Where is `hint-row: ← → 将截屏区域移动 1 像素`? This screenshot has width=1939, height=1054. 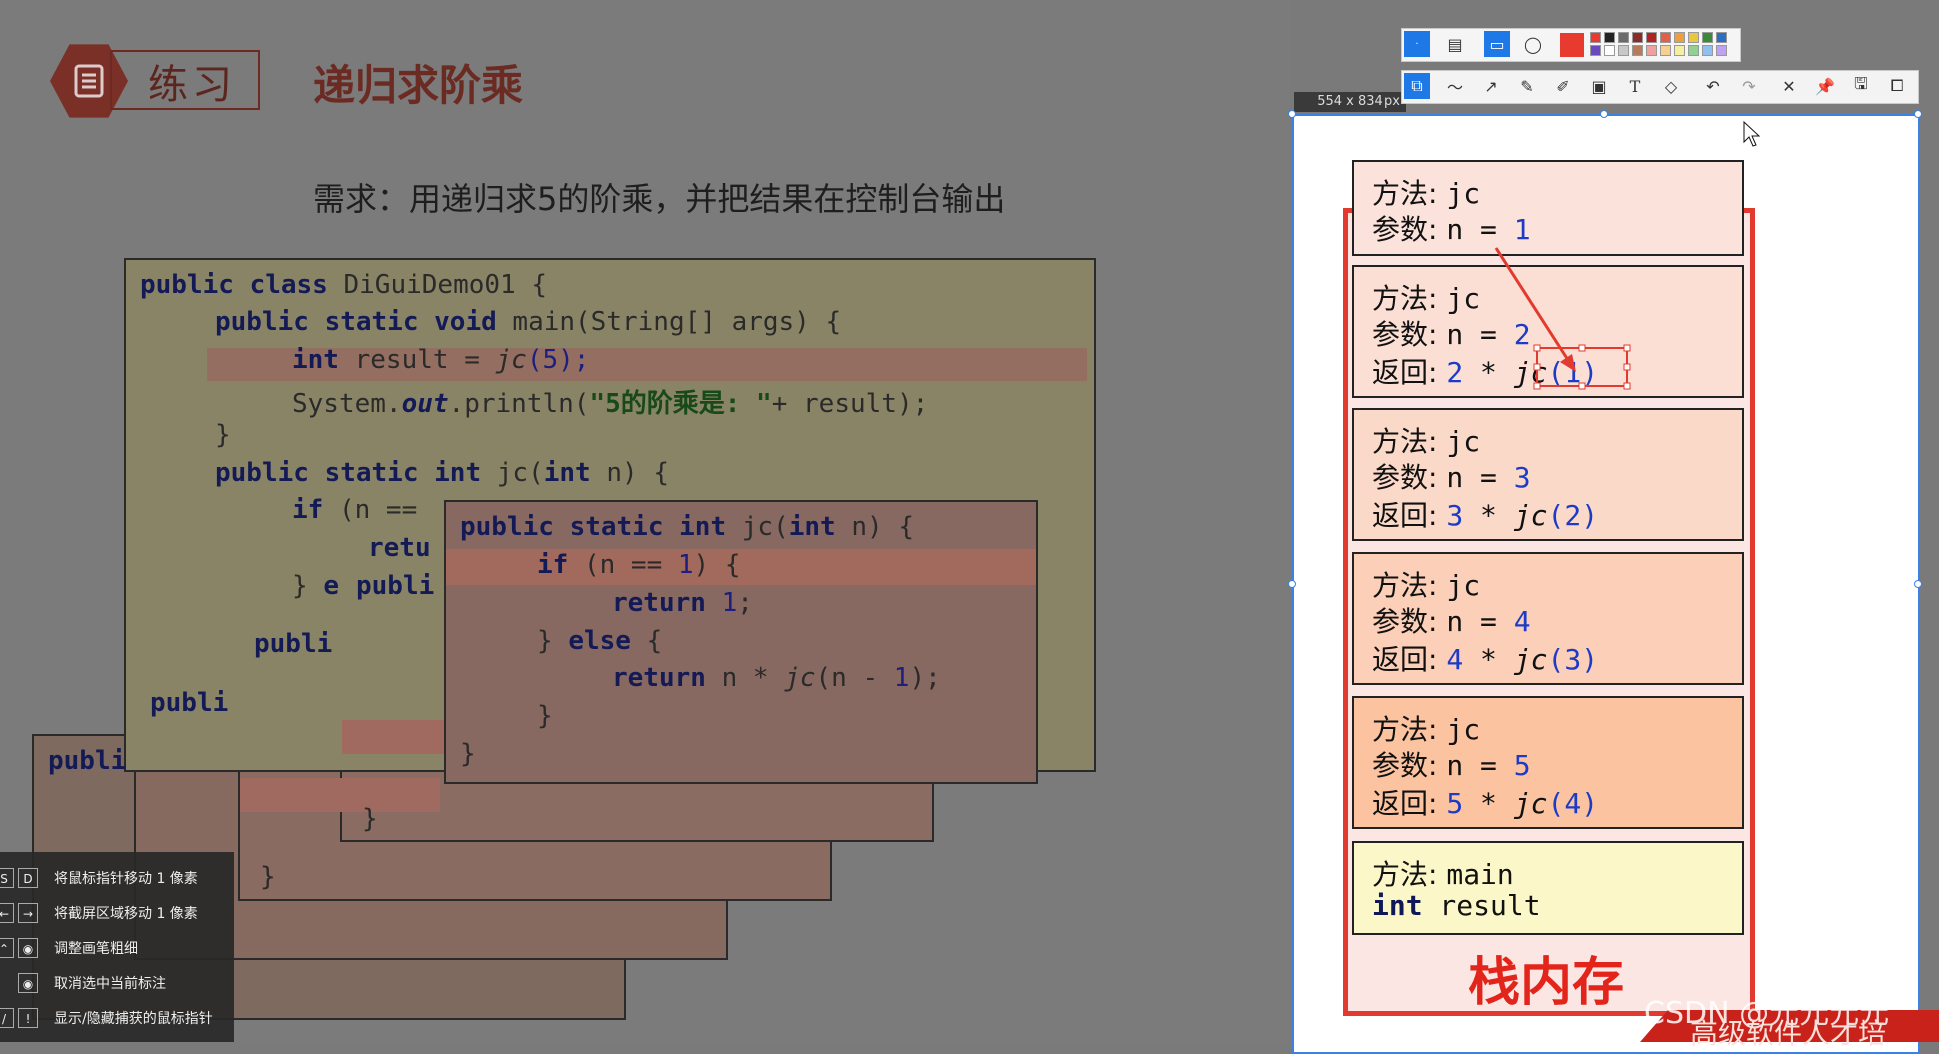 hint-row: ← → 将截屏区域移动 1 像素 is located at coordinates (117, 912).